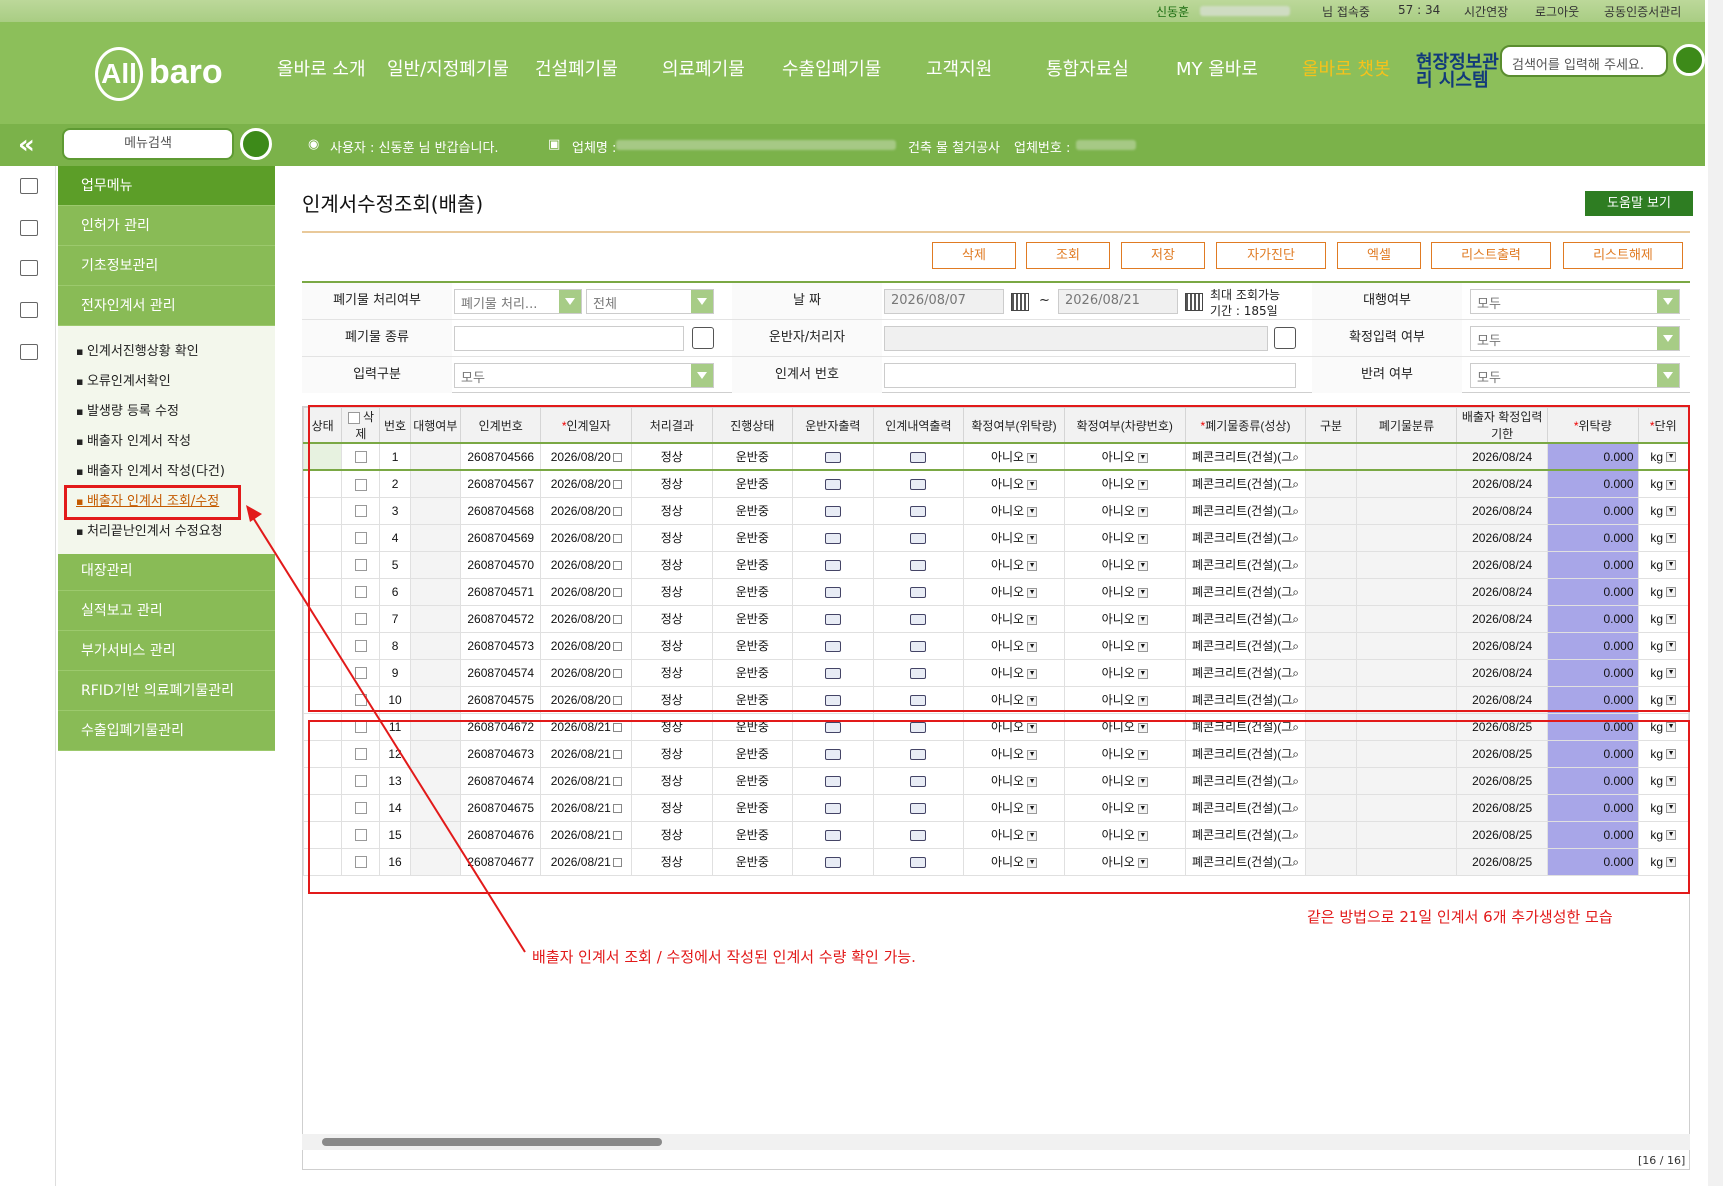 This screenshot has height=1186, width=1723. I want to click on menu-permit: 인허가 관리, so click(166, 226).